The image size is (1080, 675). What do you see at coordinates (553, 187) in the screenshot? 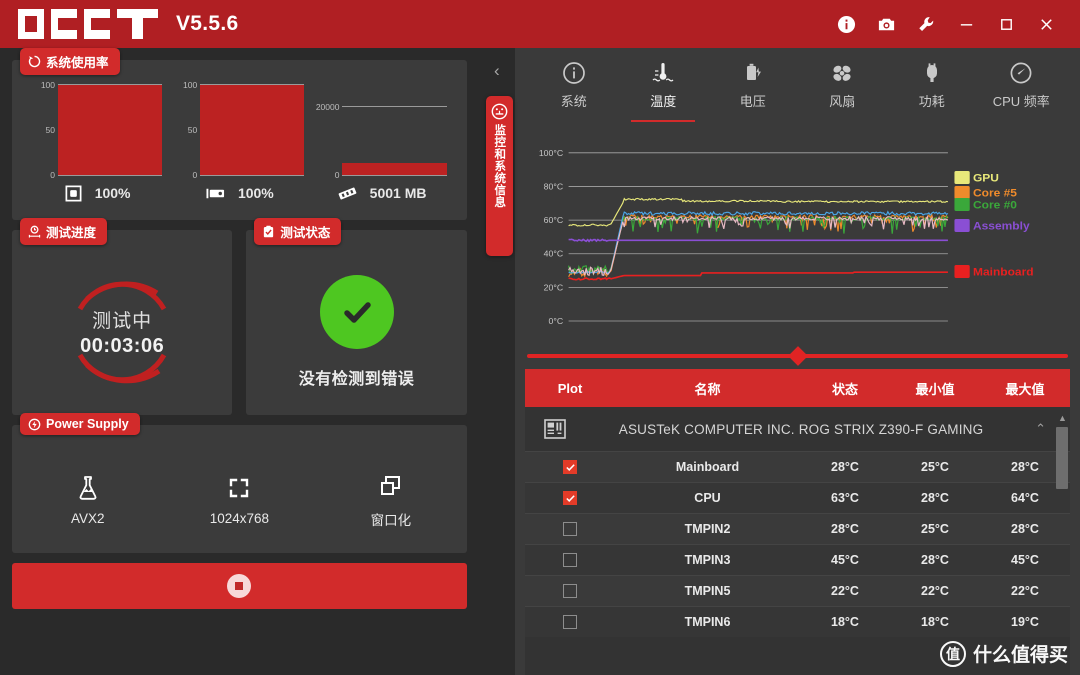
I see `chart-y-tick-label: 80°C` at bounding box center [553, 187].